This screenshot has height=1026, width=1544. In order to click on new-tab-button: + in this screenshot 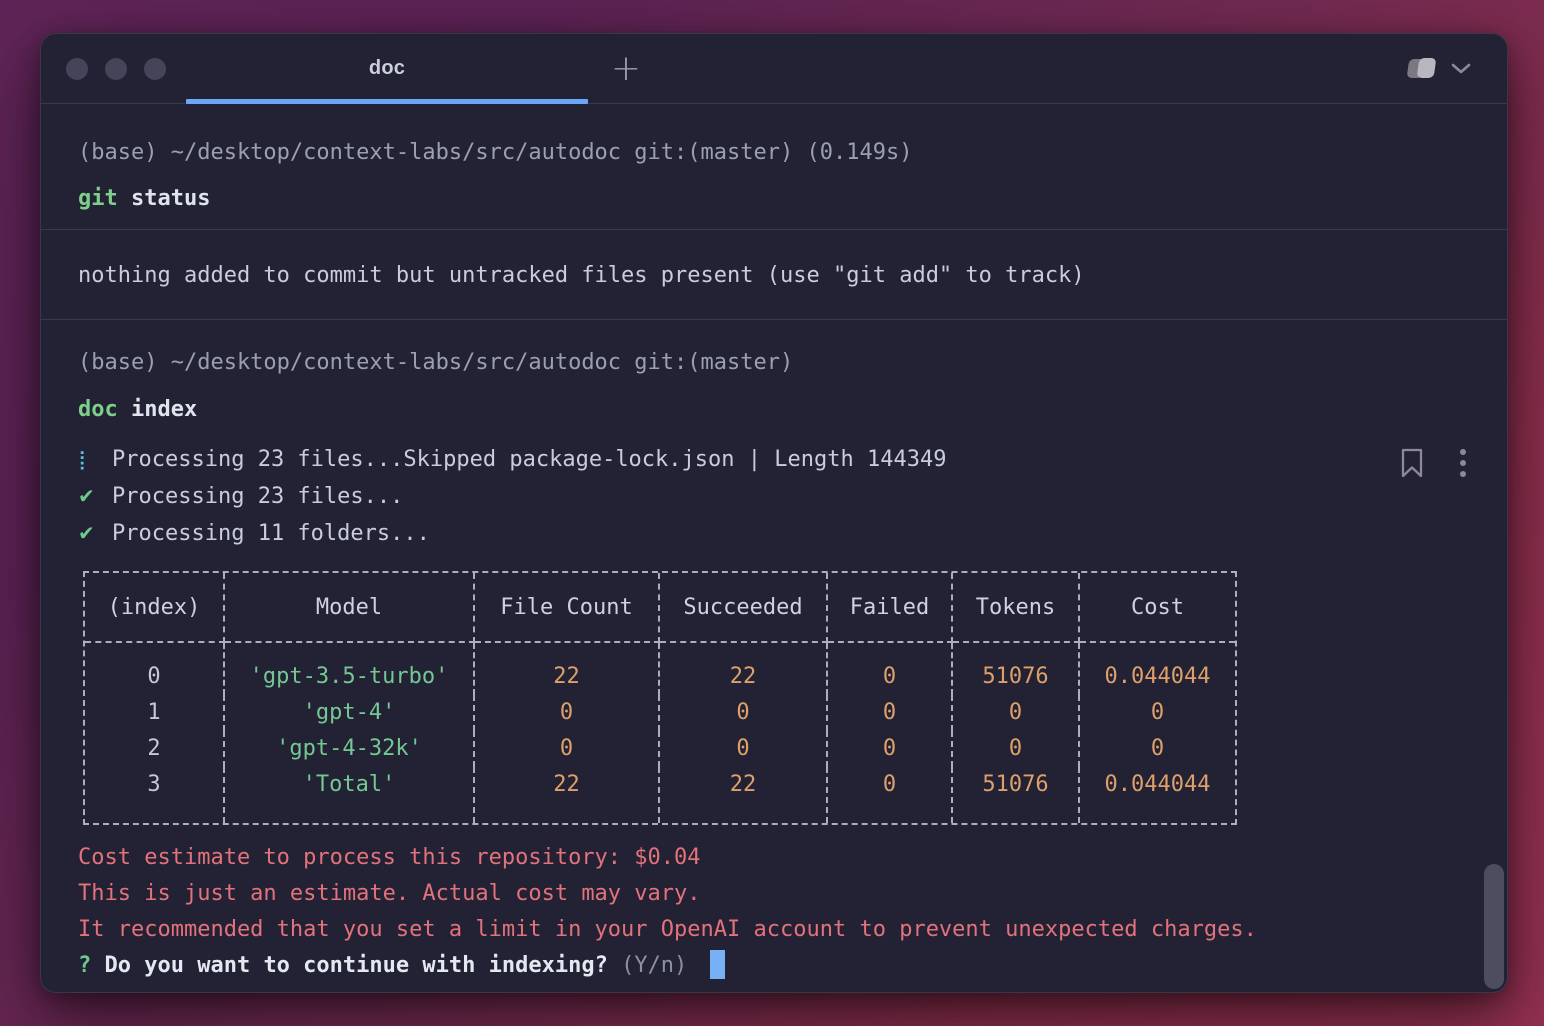, I will do `click(626, 69)`.